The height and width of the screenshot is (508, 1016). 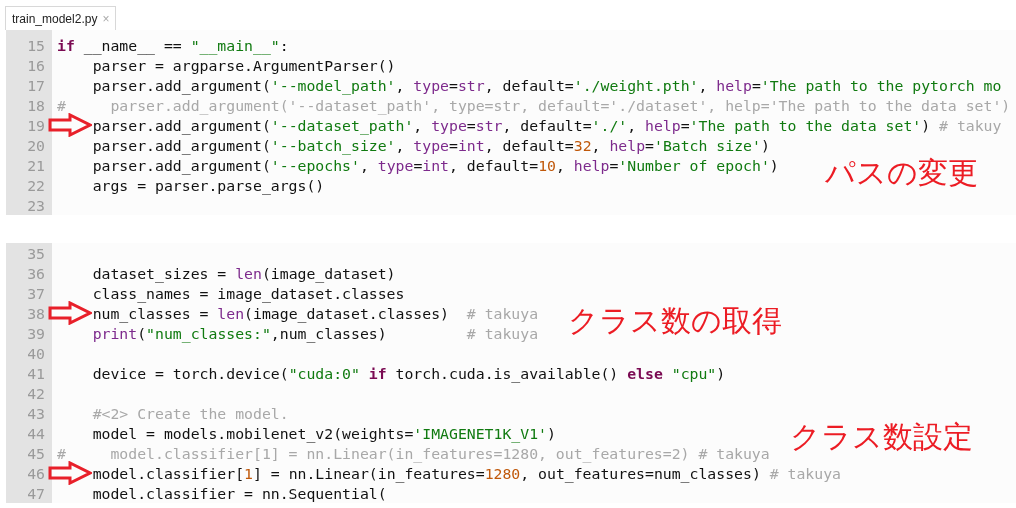 What do you see at coordinates (172, 45) in the screenshot?
I see `code-line: if __name__ == "__main__":` at bounding box center [172, 45].